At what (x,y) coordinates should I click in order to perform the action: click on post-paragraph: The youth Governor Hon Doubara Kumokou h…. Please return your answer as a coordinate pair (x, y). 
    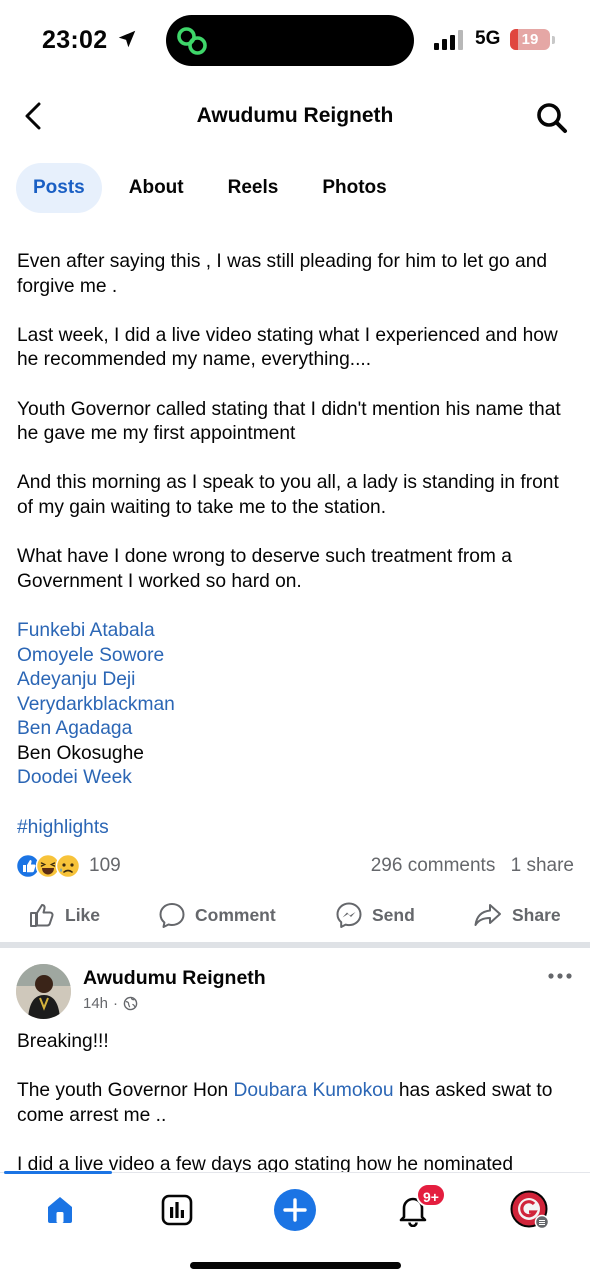
    Looking at the image, I should click on (297, 1103).